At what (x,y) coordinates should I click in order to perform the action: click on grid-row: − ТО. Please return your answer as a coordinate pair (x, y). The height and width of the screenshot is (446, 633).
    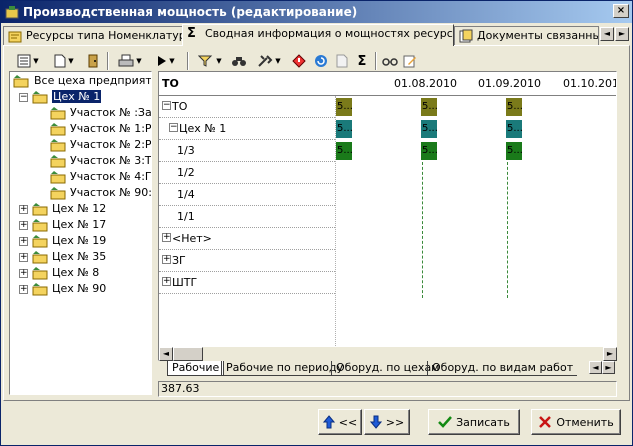
    Looking at the image, I should click on (247, 107).